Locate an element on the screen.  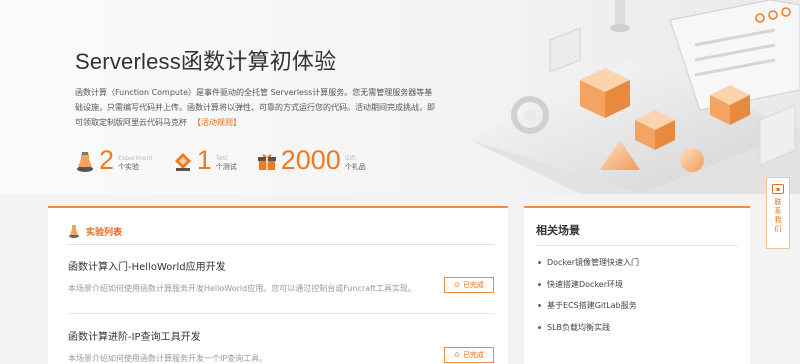
gift-icon is located at coordinates (266, 162).